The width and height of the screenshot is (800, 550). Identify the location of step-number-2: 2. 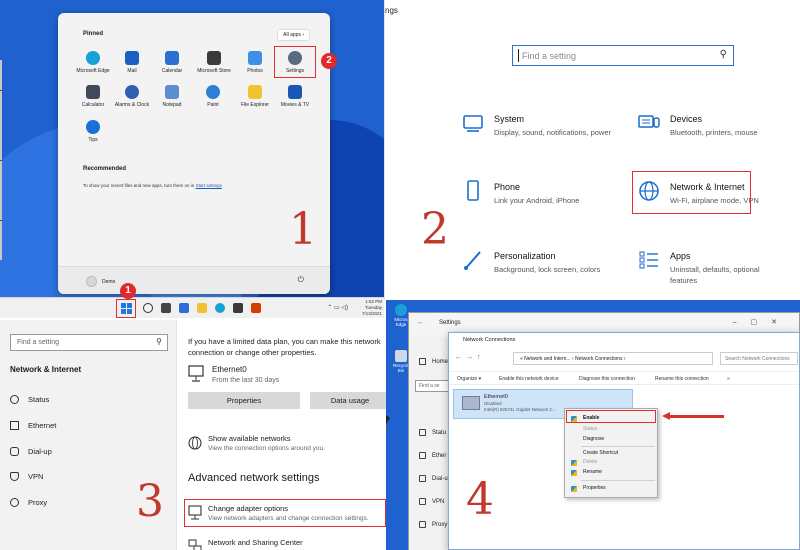
(435, 229).